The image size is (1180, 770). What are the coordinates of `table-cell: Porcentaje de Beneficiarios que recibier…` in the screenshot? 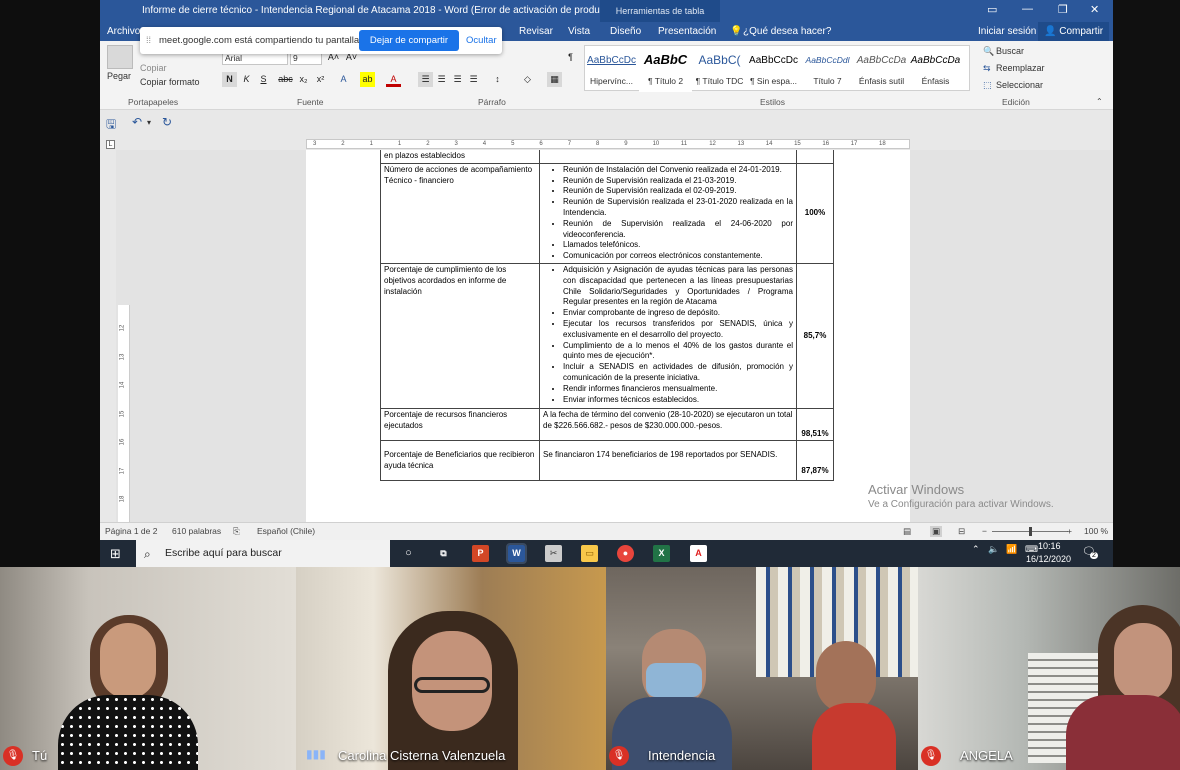 It's located at (460, 461).